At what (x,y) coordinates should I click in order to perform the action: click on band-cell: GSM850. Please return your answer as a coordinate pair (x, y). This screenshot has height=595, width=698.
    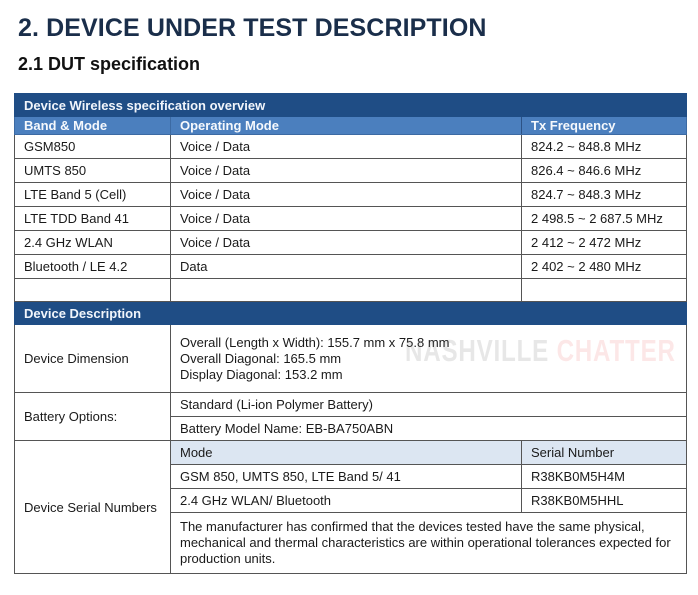
    Looking at the image, I should click on (92, 146).